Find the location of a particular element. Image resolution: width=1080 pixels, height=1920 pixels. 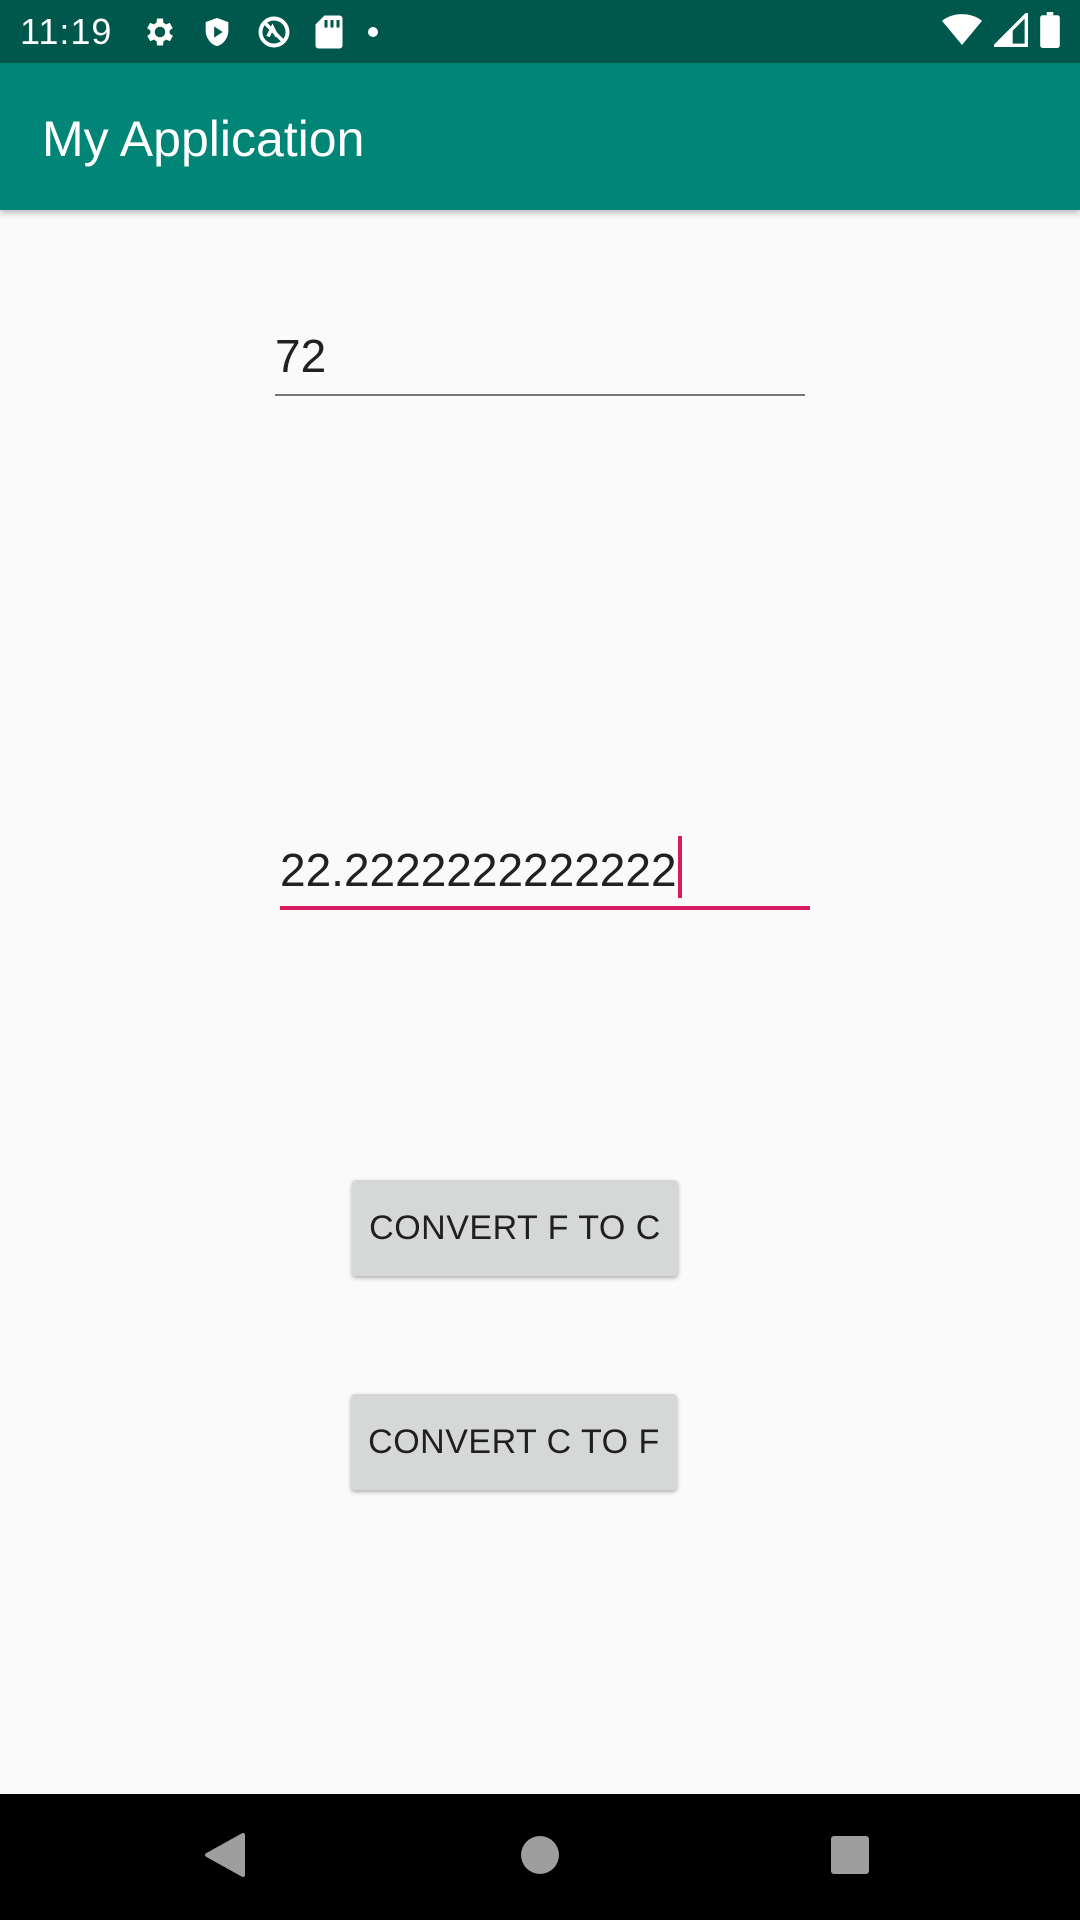

dot-icon is located at coordinates (373, 32).